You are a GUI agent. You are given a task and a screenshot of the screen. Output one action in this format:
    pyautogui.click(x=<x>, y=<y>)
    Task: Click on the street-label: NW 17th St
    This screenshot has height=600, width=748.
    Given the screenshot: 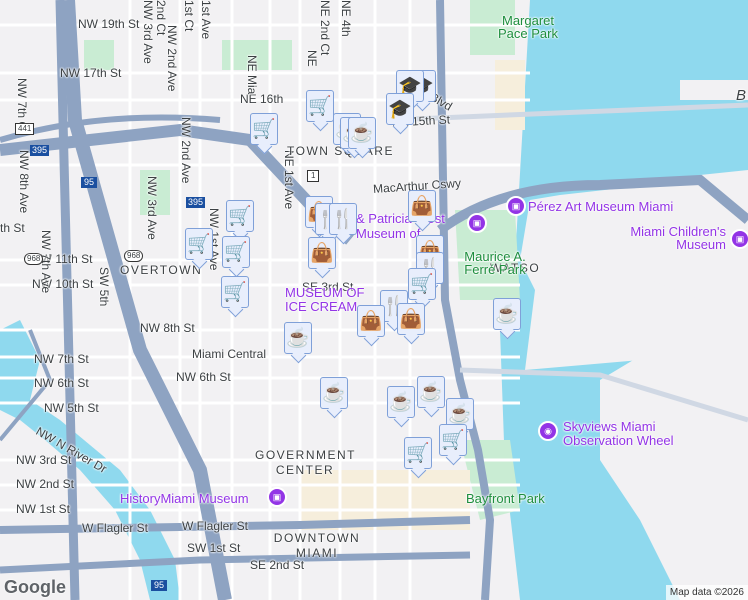 What is the action you would take?
    pyautogui.click(x=91, y=73)
    